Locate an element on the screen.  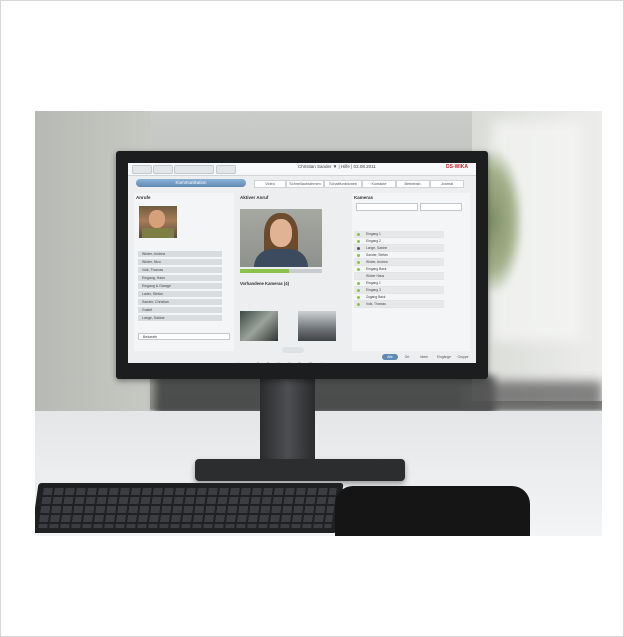
filter-select is located at coordinates (441, 207).